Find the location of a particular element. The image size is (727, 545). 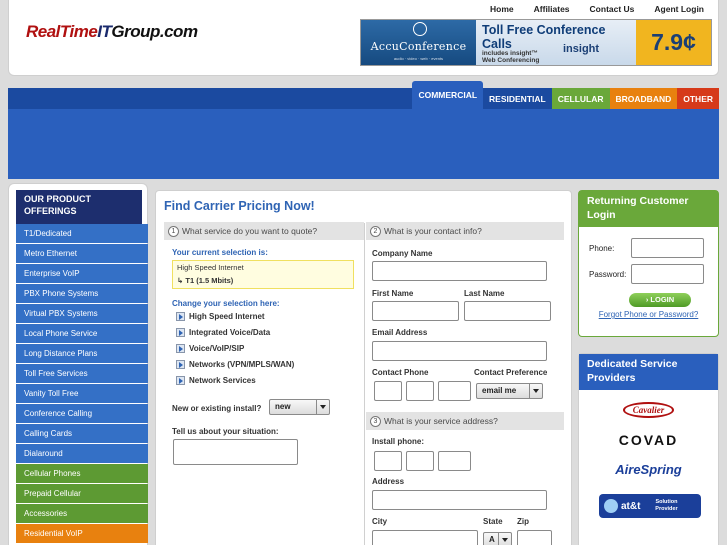

situation-textarea is located at coordinates (235, 452).